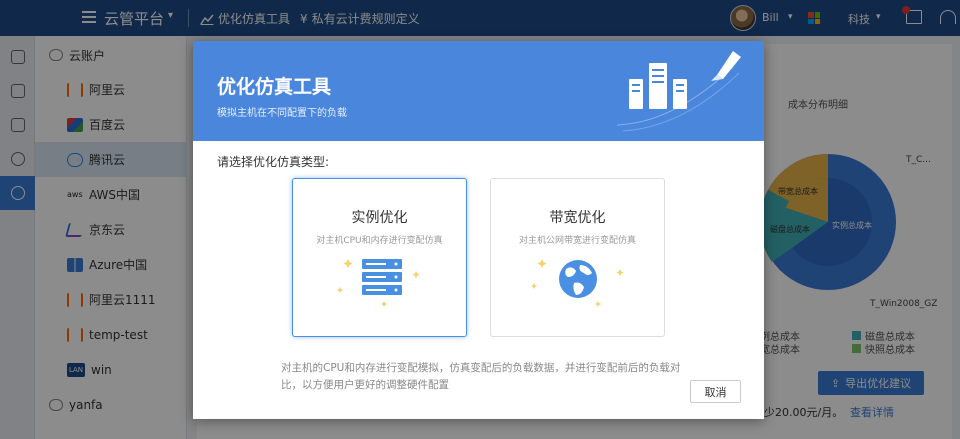 The height and width of the screenshot is (439, 960). I want to click on servers-rocket-illustration-icon, so click(678, 91).